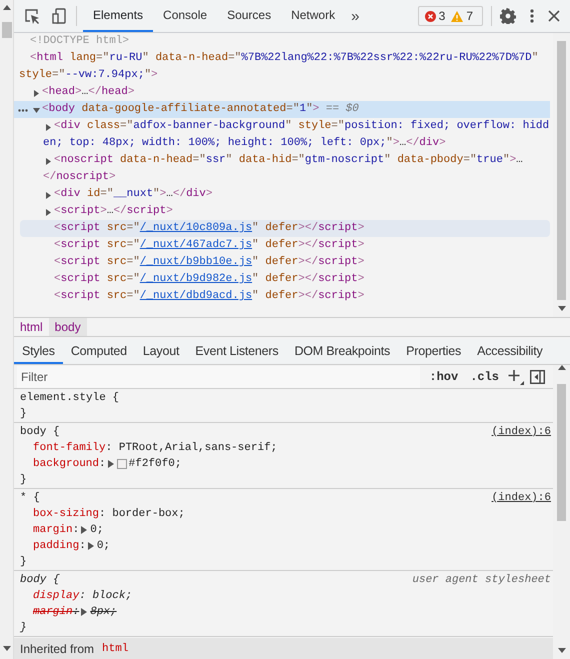 Image resolution: width=570 pixels, height=659 pixels. What do you see at coordinates (56, 596) in the screenshot?
I see `property-name: display` at bounding box center [56, 596].